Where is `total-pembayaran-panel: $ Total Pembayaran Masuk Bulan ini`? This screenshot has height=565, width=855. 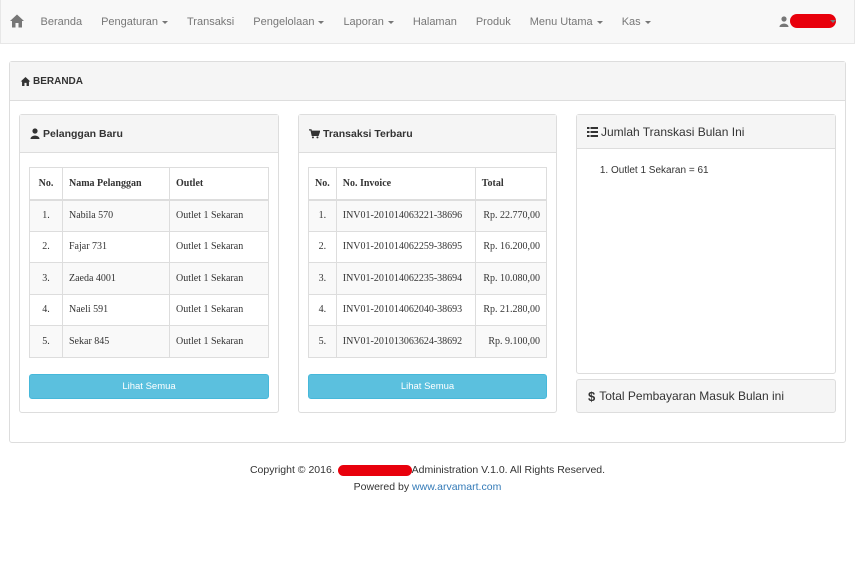
total-pembayaran-panel: $ Total Pembayaran Masuk Bulan ini is located at coordinates (706, 396).